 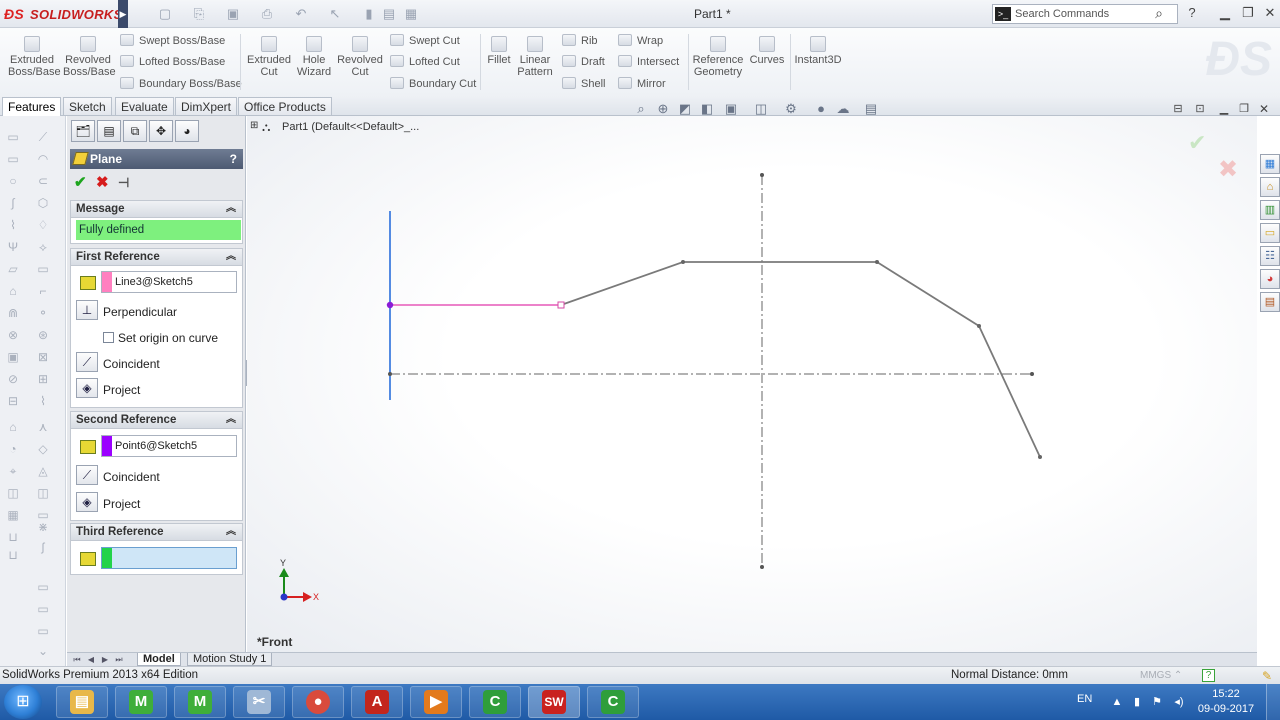 I want to click on second-reference-header: Second Reference ︽, so click(x=156, y=420).